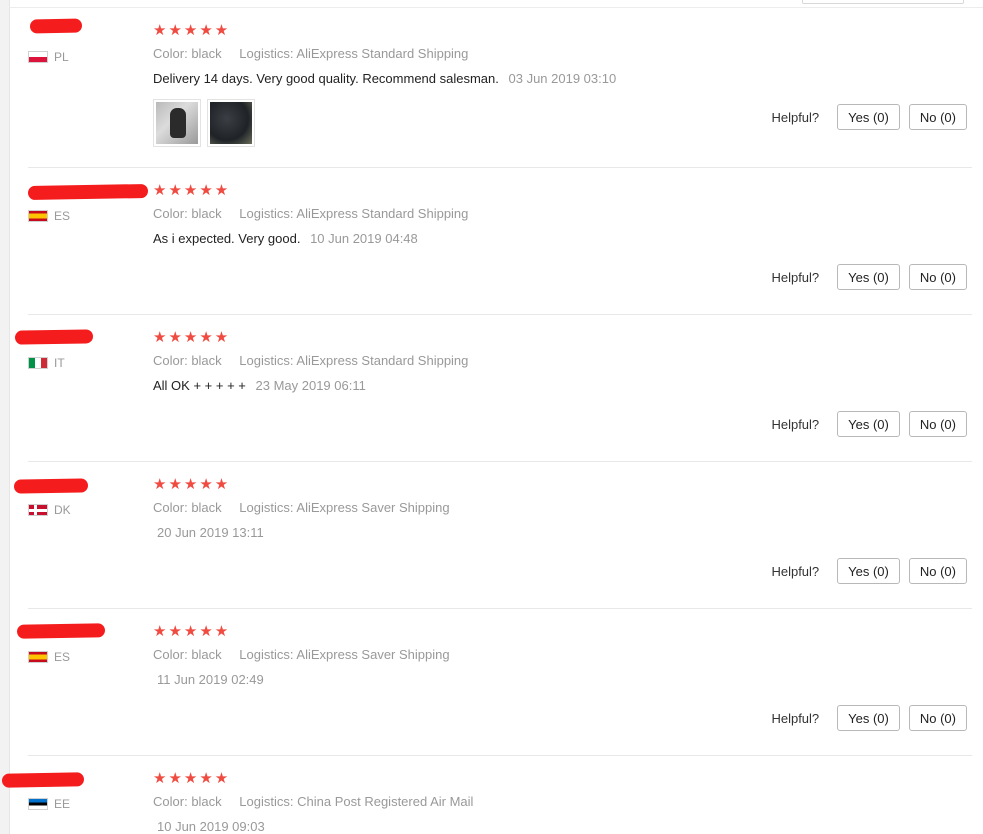 The width and height of the screenshot is (983, 834). I want to click on review-date: 23 May 2019 06:11, so click(310, 385).